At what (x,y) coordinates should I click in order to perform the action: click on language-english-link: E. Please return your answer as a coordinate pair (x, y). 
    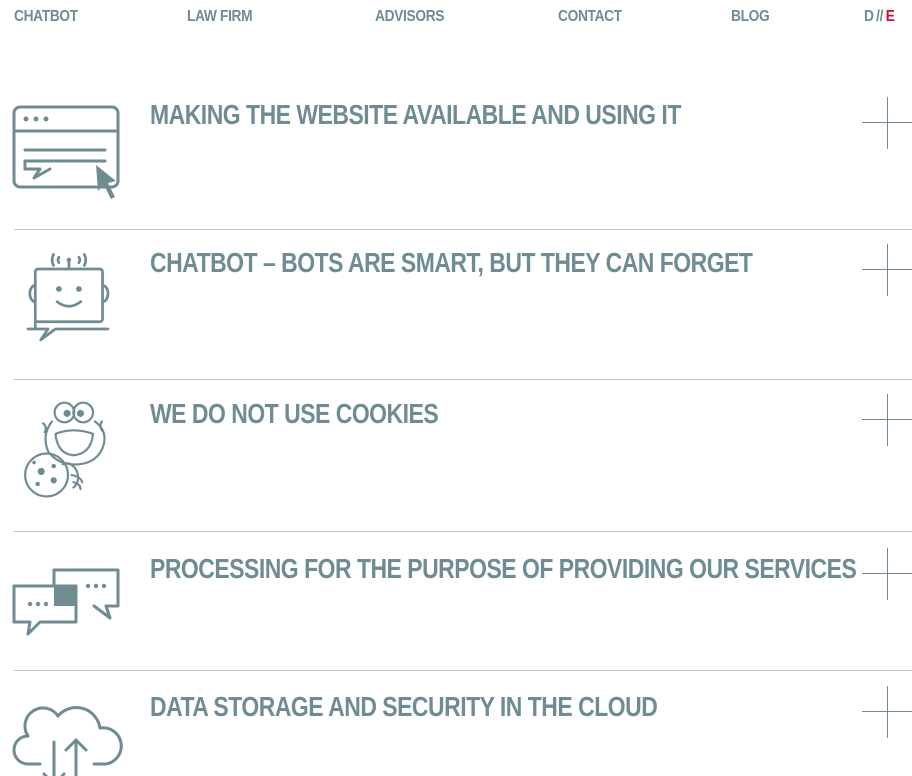
    Looking at the image, I should click on (890, 16).